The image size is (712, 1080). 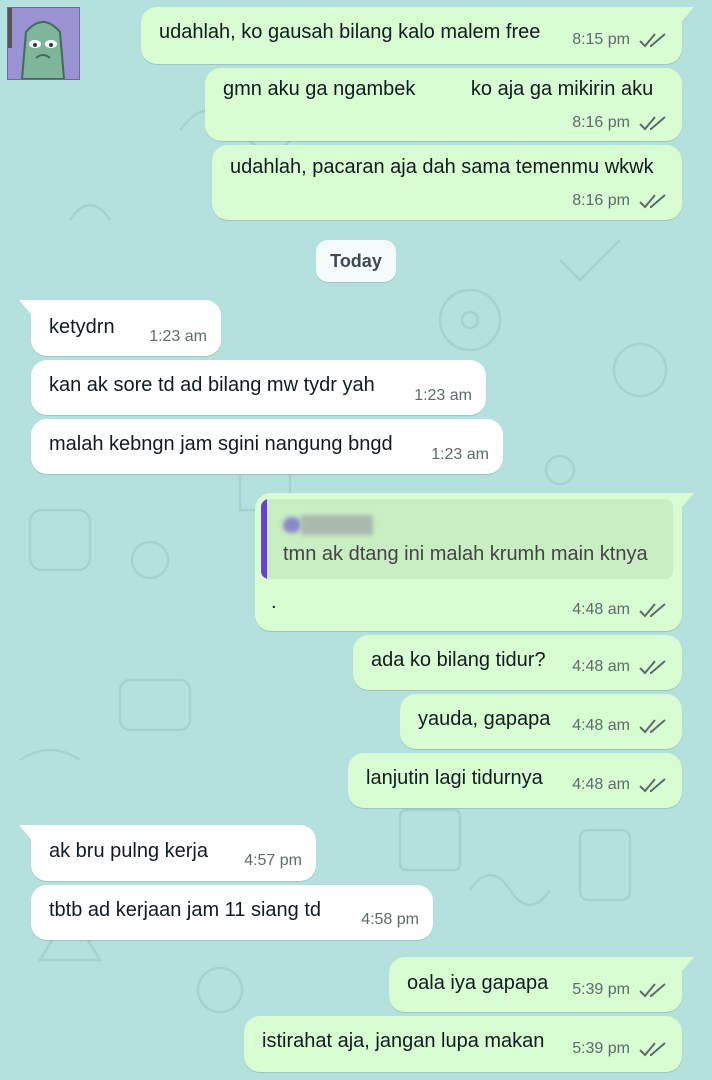 I want to click on quoted-sender-name-blurred, so click(x=337, y=525).